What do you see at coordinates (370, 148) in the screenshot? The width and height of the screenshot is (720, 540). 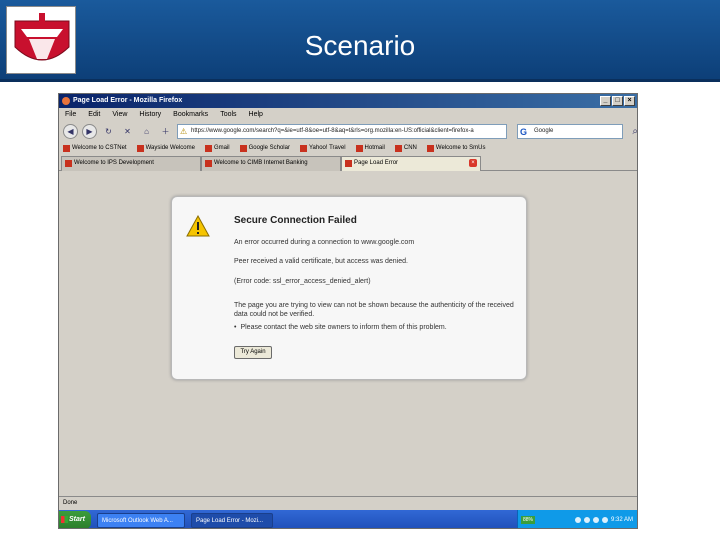 I see `bookmark-item: Hotmail` at bounding box center [370, 148].